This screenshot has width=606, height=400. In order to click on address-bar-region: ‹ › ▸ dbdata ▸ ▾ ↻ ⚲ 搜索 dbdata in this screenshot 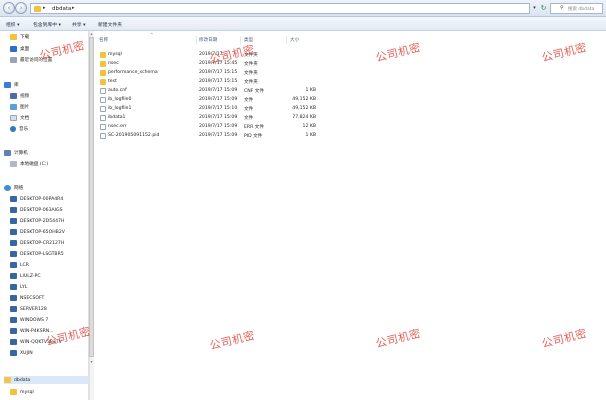, I will do `click(303, 8)`.